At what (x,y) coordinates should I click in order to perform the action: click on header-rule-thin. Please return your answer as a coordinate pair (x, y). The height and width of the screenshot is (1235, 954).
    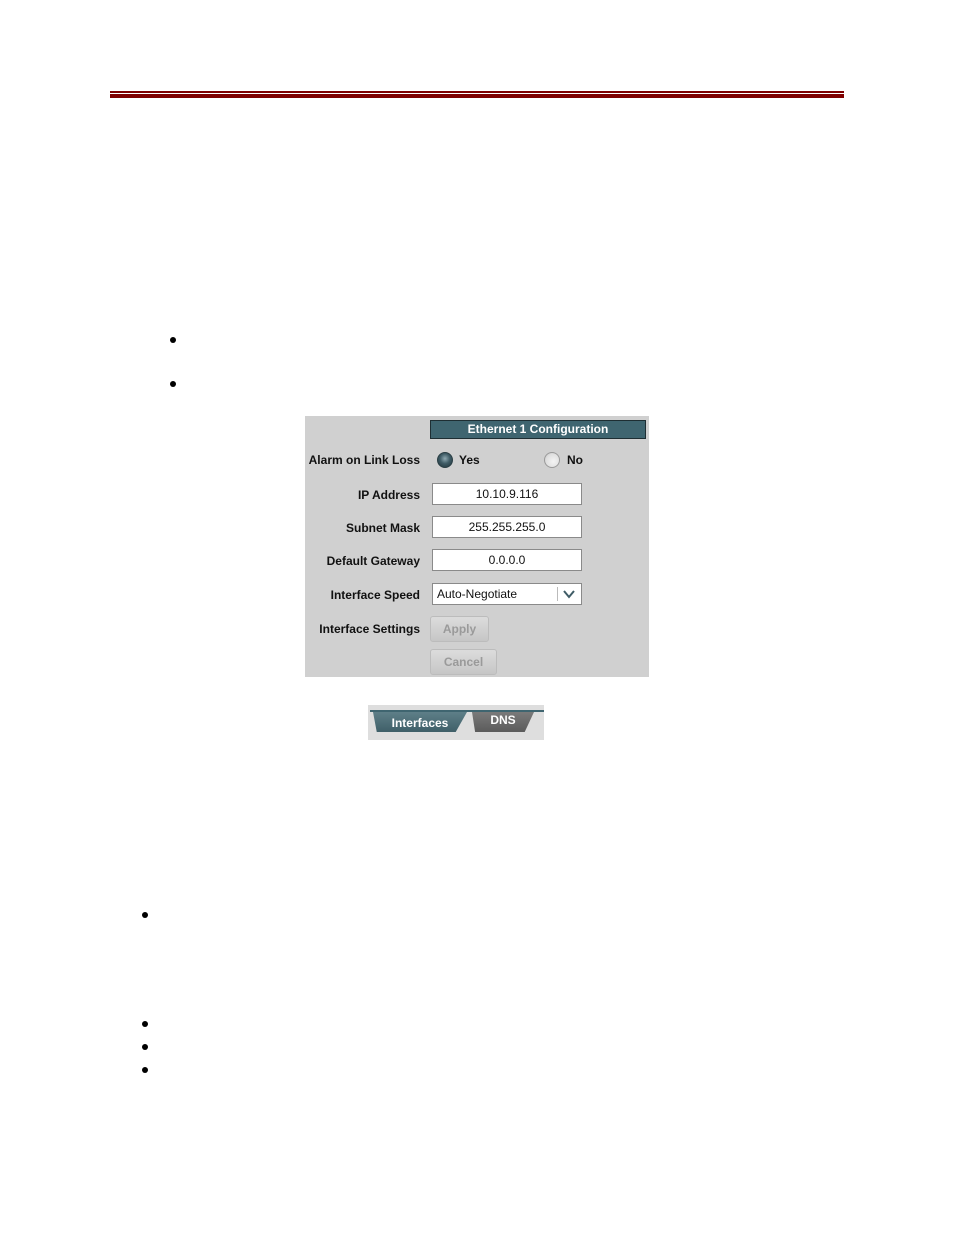
    Looking at the image, I should click on (477, 92).